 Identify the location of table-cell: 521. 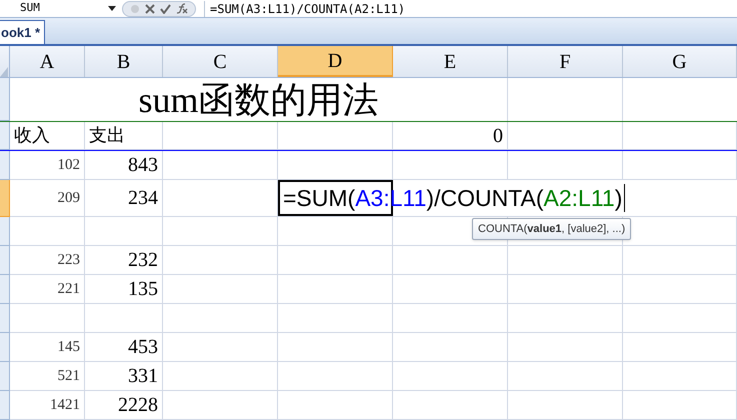
(47, 376).